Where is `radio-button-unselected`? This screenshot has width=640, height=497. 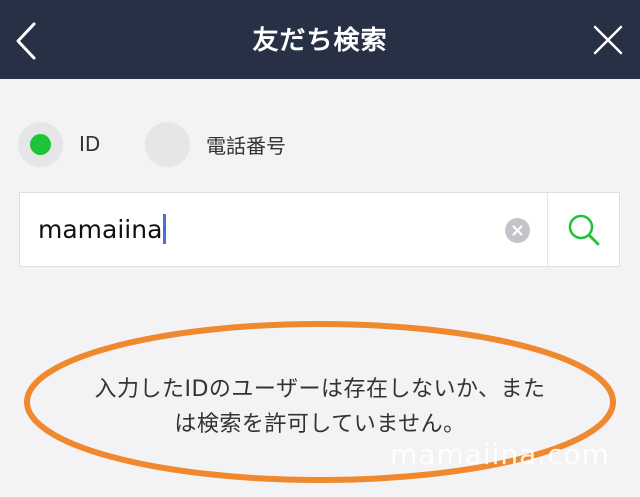 radio-button-unselected is located at coordinates (167, 144).